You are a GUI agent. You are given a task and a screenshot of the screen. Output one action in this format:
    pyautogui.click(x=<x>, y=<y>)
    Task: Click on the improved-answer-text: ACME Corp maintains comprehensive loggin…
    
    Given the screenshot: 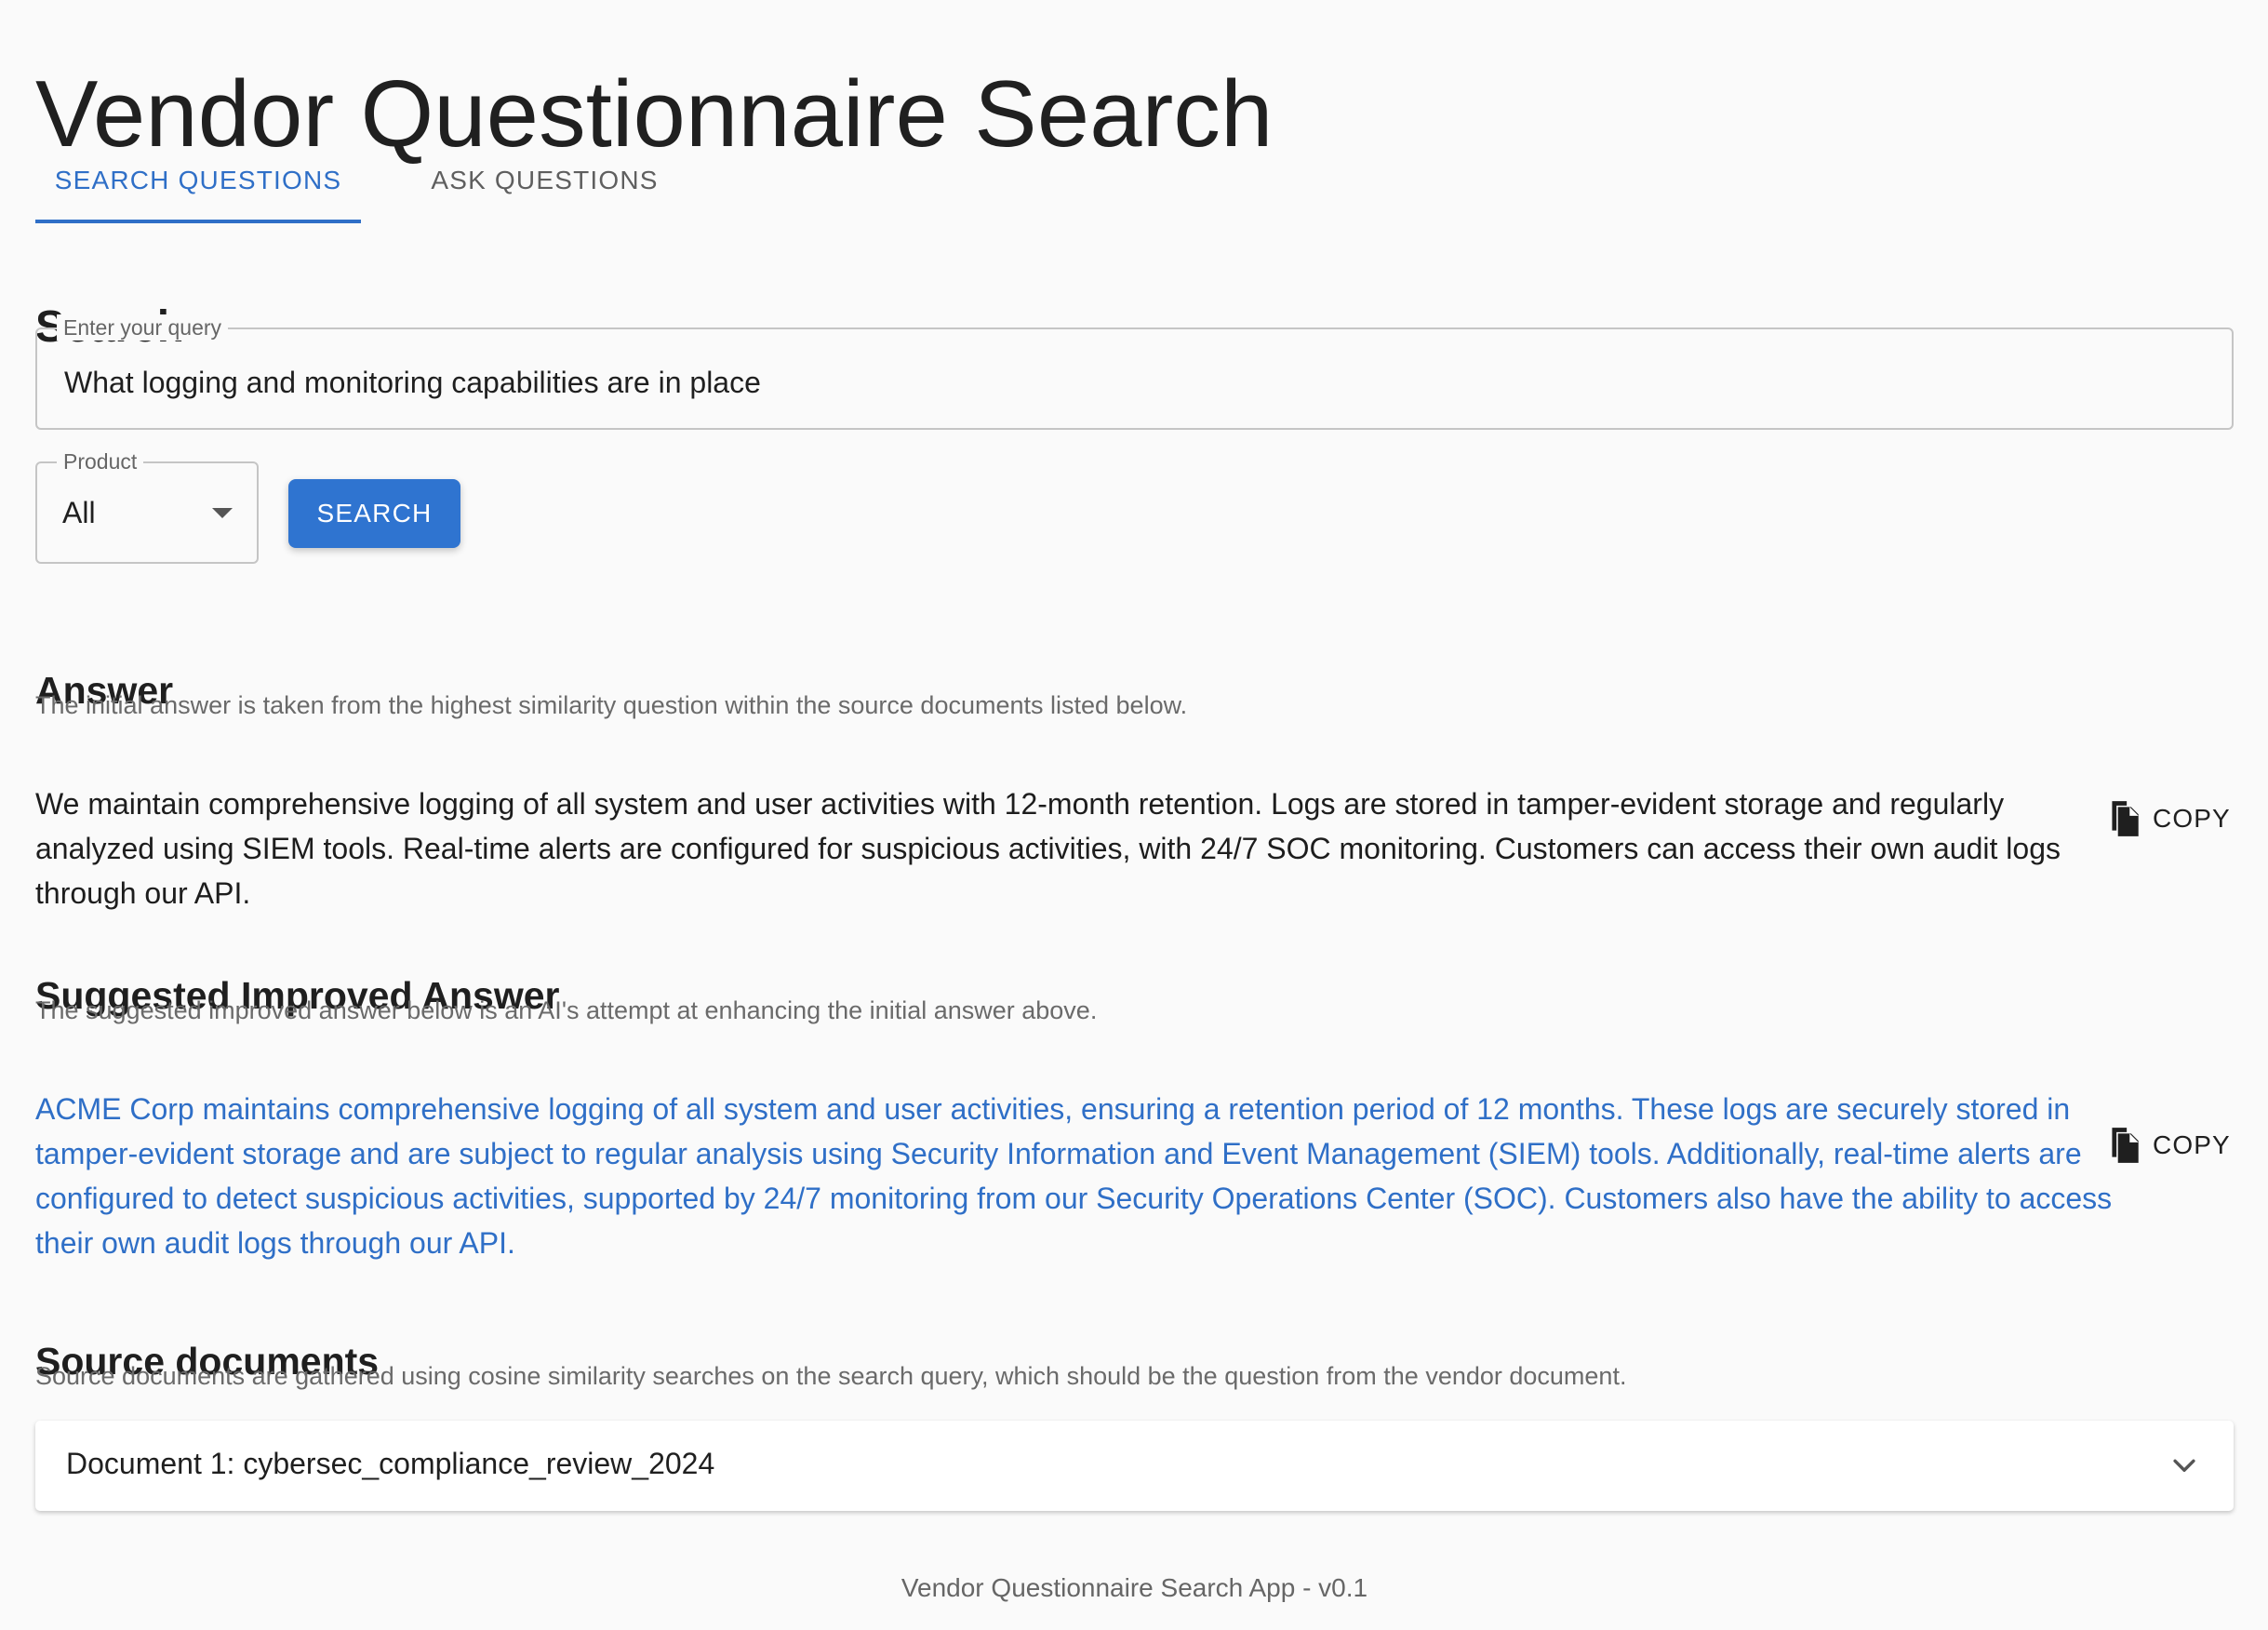 What is the action you would take?
    pyautogui.click(x=1074, y=1176)
    